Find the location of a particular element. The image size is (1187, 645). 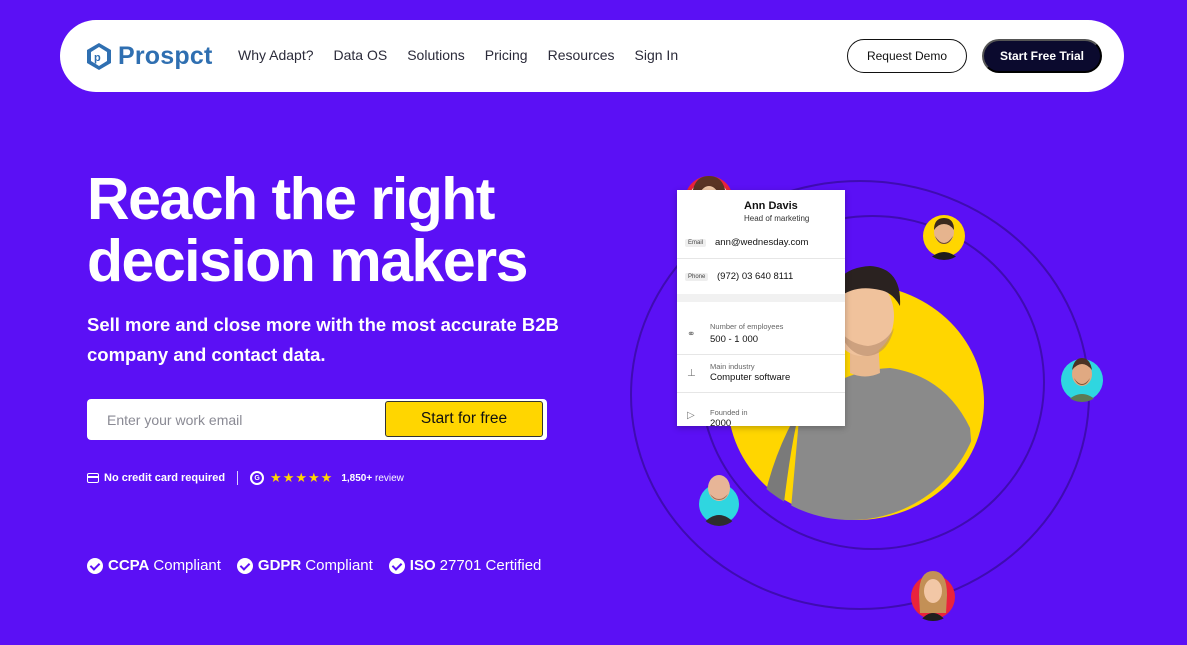

nav-link-sign-in: Sign In is located at coordinates (657, 55).